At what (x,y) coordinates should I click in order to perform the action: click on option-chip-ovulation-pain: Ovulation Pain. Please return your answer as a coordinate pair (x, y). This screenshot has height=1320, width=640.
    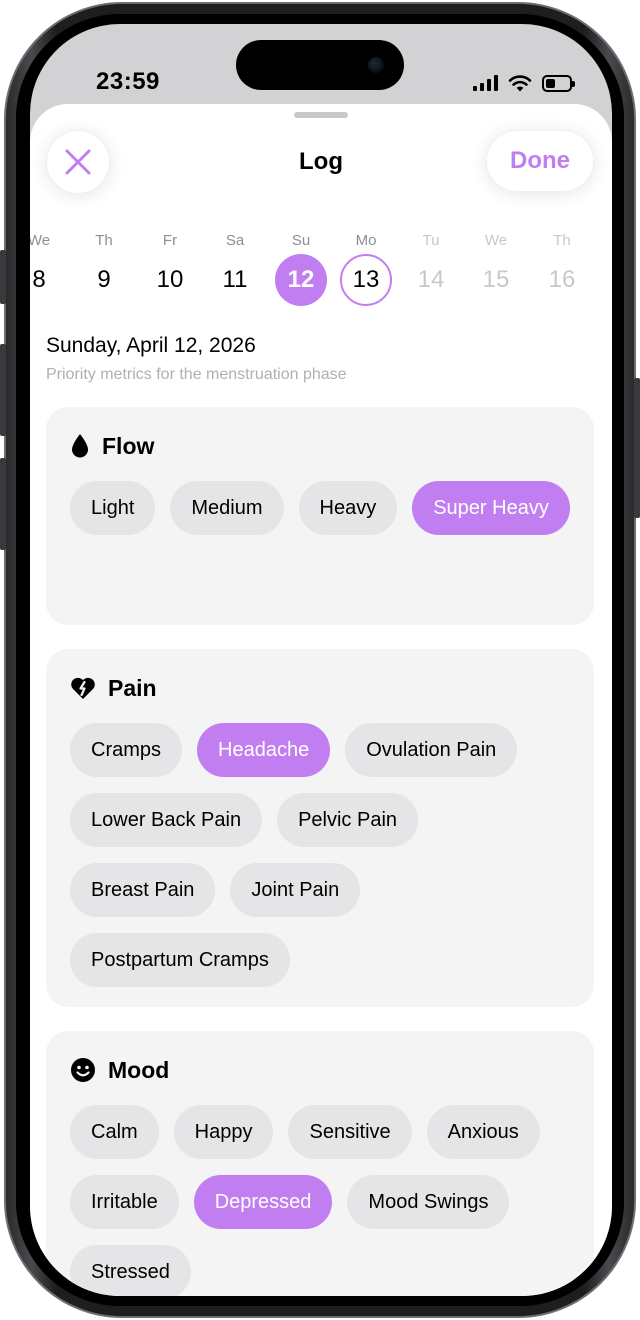
    Looking at the image, I should click on (431, 750).